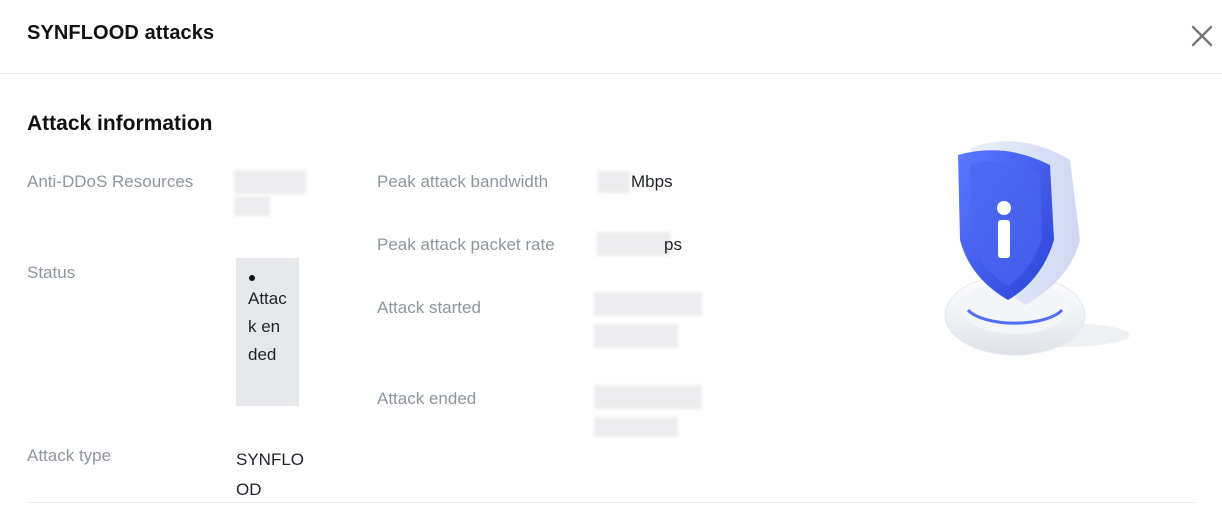 The width and height of the screenshot is (1222, 508). Describe the element at coordinates (648, 397) in the screenshot. I see `attack-ended-value-redacted` at that location.